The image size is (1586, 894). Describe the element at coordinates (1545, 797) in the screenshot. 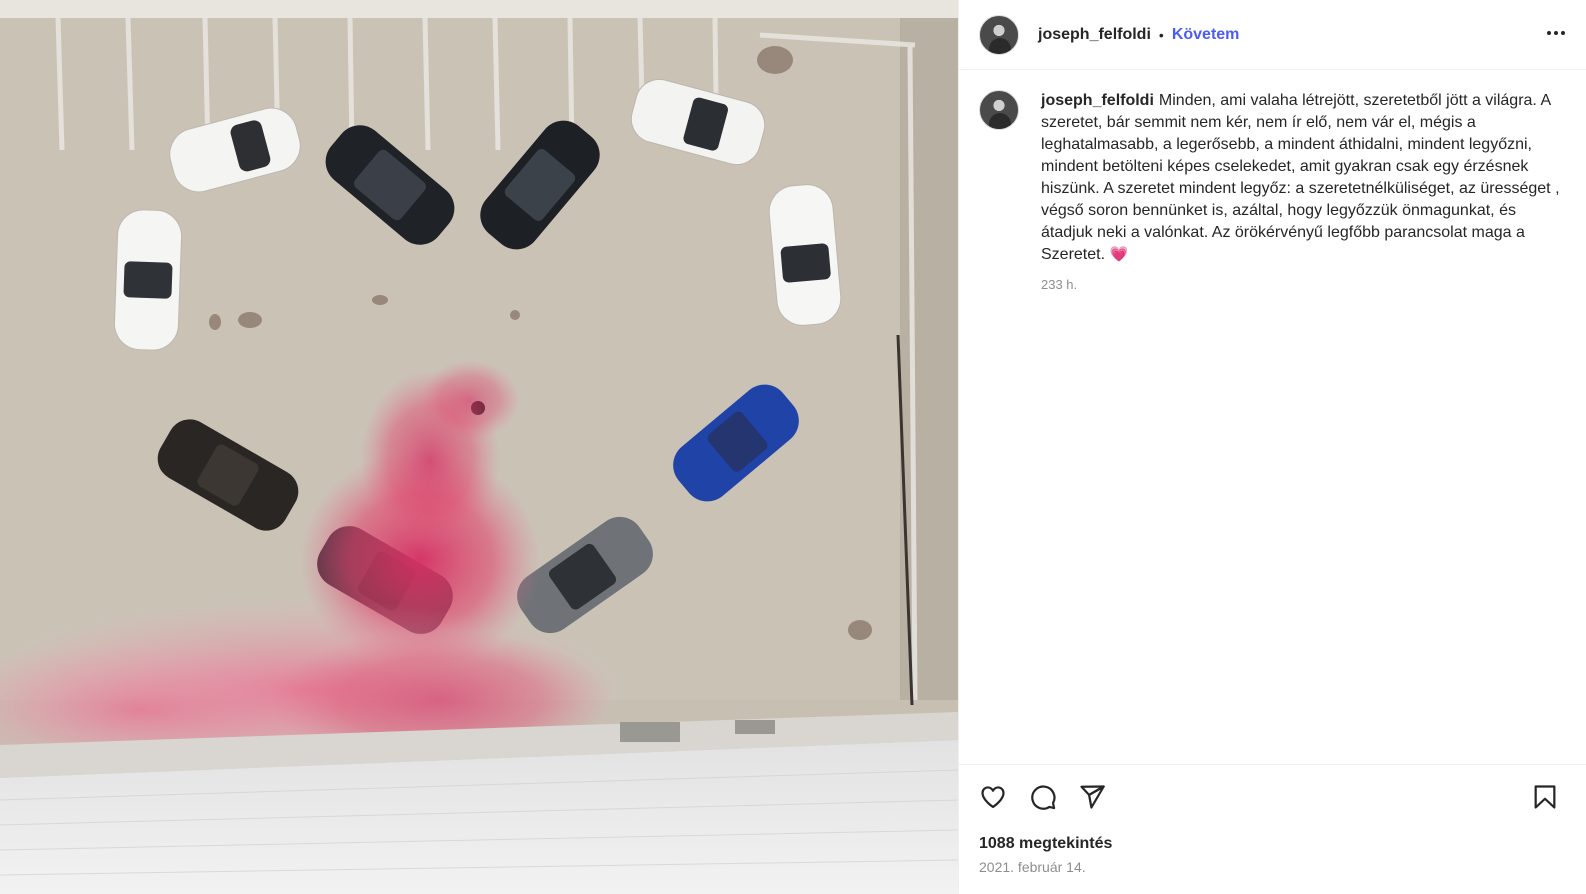

I see `bookmark-icon` at that location.